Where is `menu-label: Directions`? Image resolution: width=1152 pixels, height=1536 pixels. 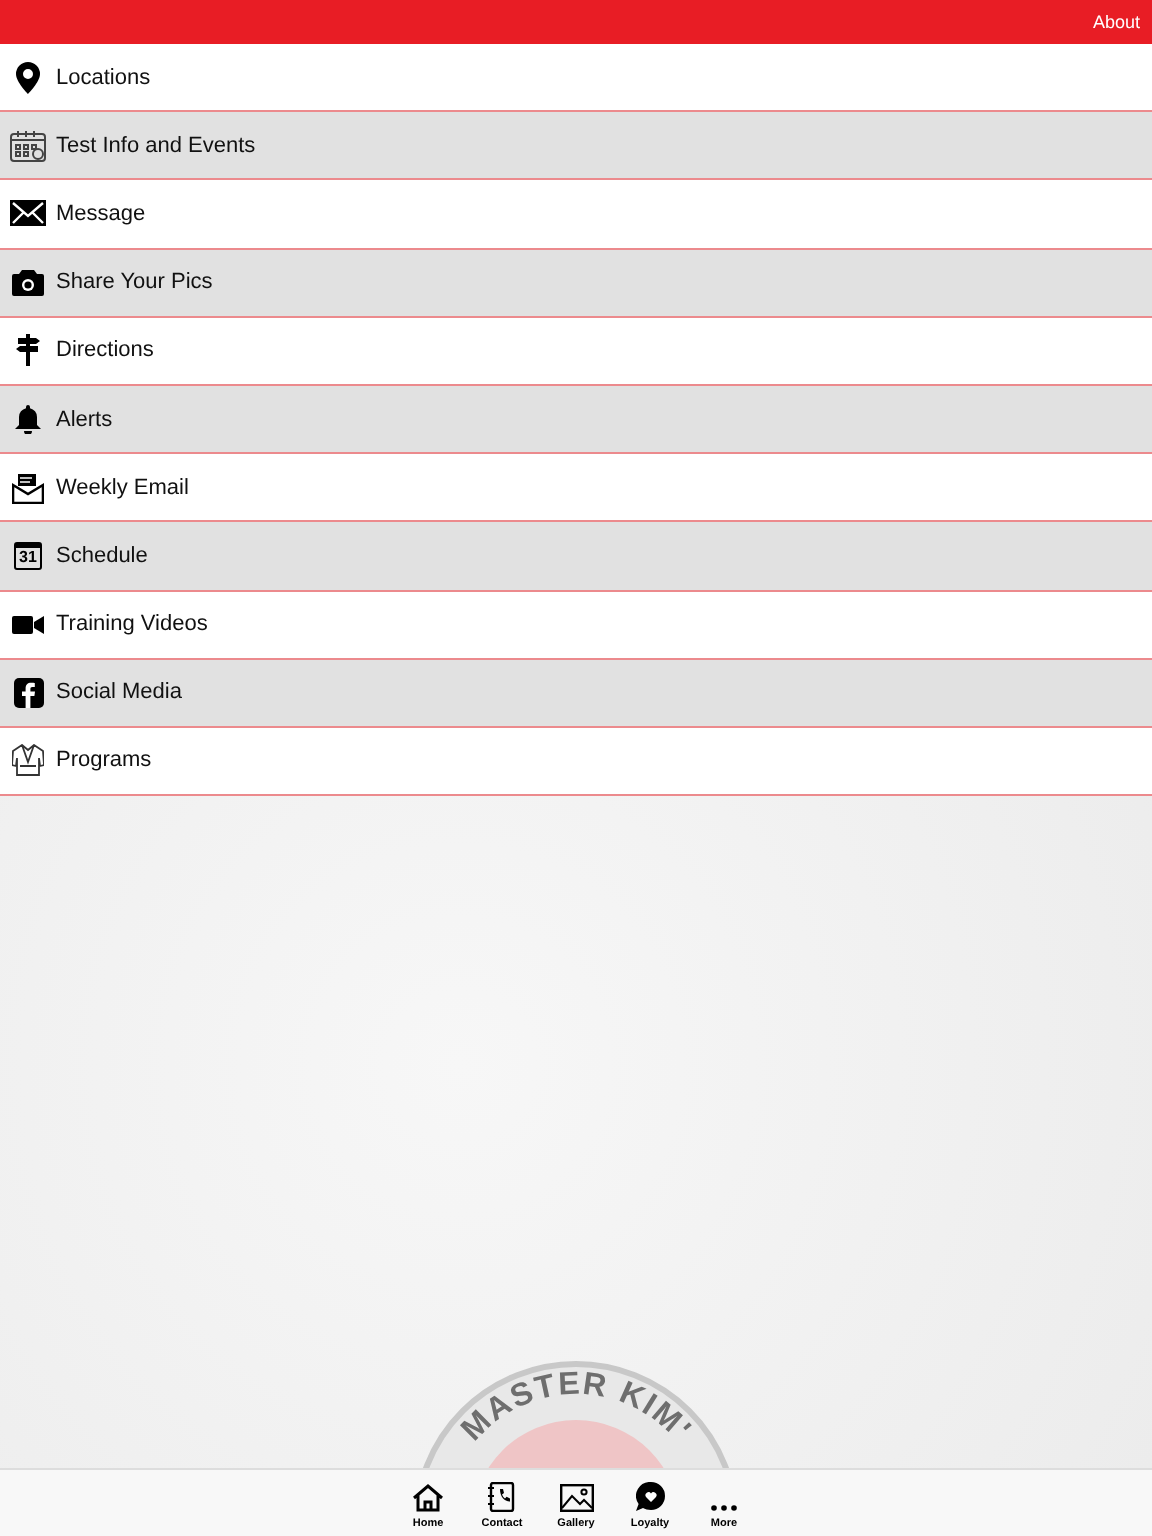
menu-label: Directions is located at coordinates (105, 350).